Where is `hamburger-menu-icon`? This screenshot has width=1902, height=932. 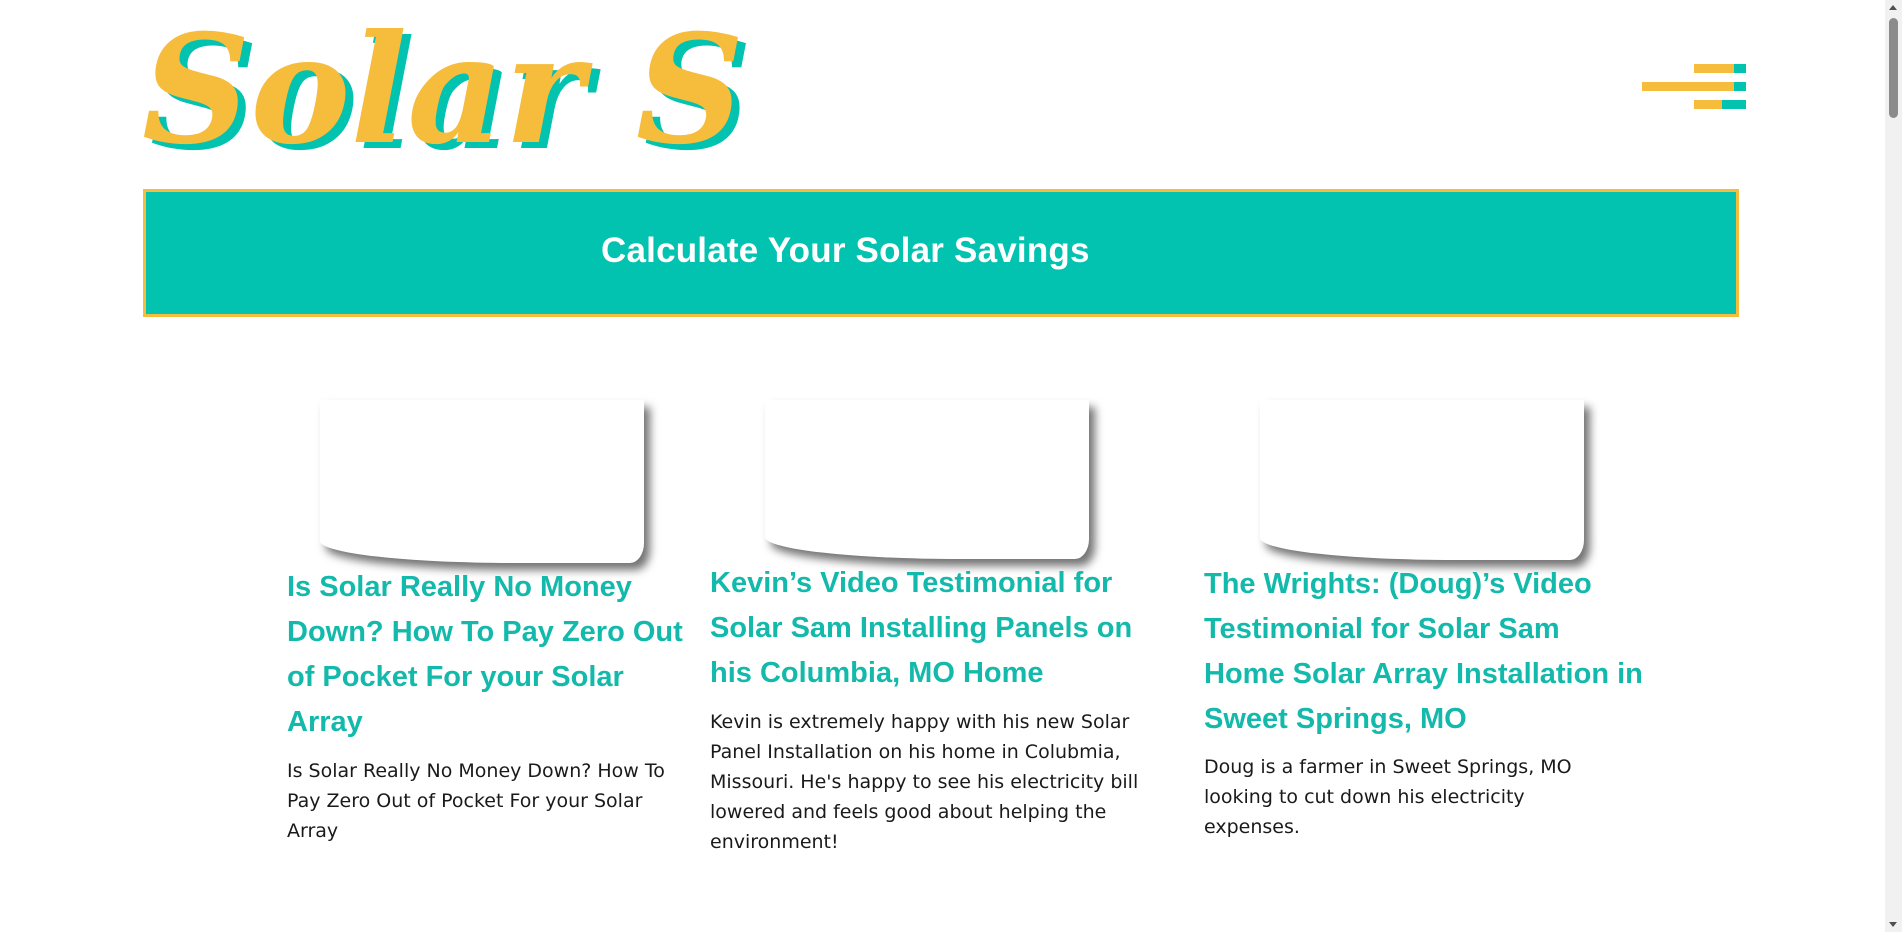
hamburger-menu-icon is located at coordinates (1694, 87).